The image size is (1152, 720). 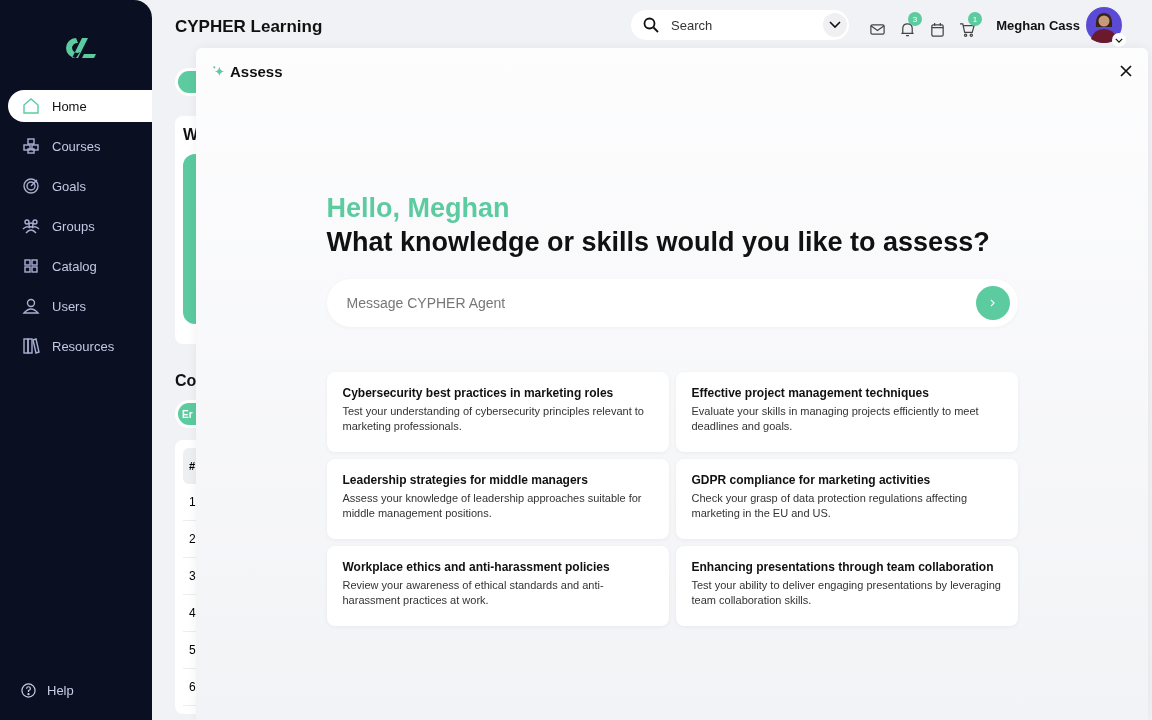 What do you see at coordinates (80, 106) in the screenshot?
I see `nav-item: Home` at bounding box center [80, 106].